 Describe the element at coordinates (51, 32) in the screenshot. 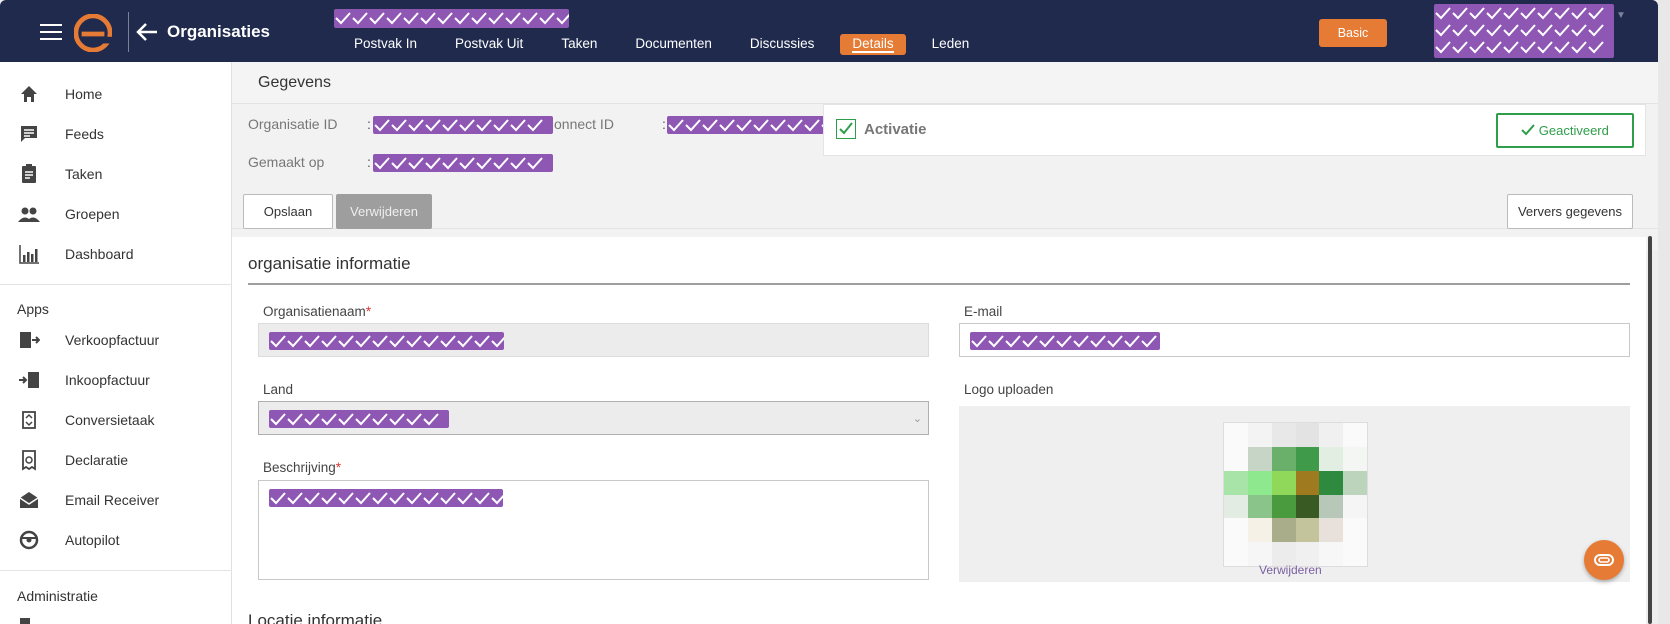

I see `hamburger-menu-icon` at that location.